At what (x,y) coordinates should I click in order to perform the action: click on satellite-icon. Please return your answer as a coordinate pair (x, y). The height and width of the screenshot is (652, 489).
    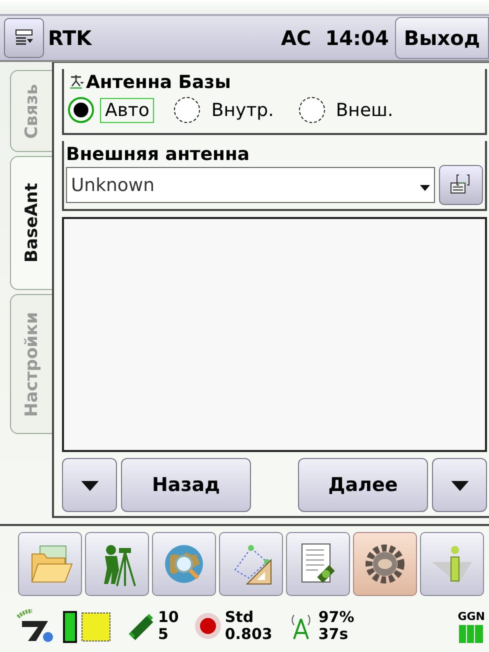
    Looking at the image, I should click on (141, 626).